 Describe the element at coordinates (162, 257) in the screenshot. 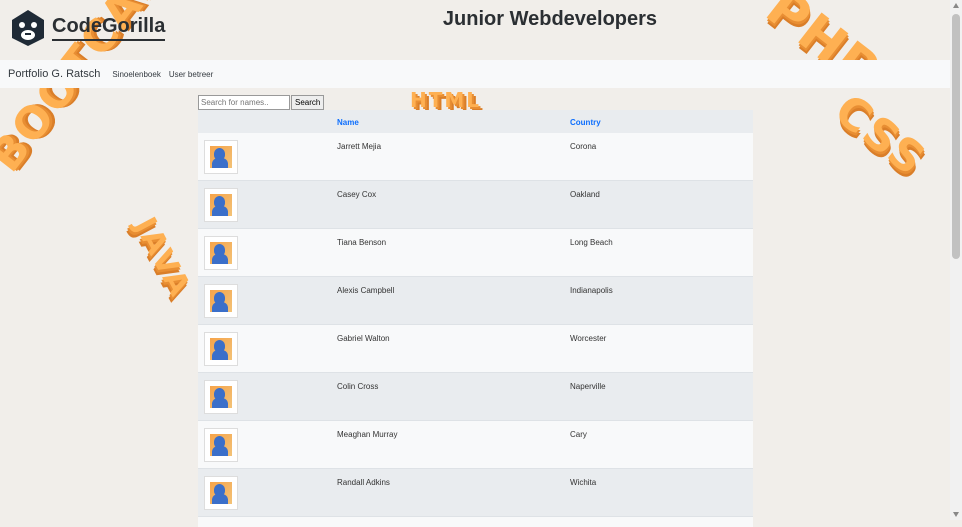

I see `decor-text-java: JAVA` at that location.